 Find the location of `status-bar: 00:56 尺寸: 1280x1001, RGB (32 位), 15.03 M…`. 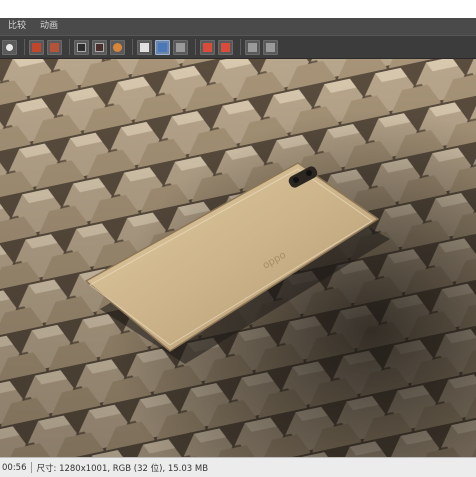

status-bar: 00:56 尺寸: 1280x1001, RGB (32 位), 15.03 M… is located at coordinates (238, 467).